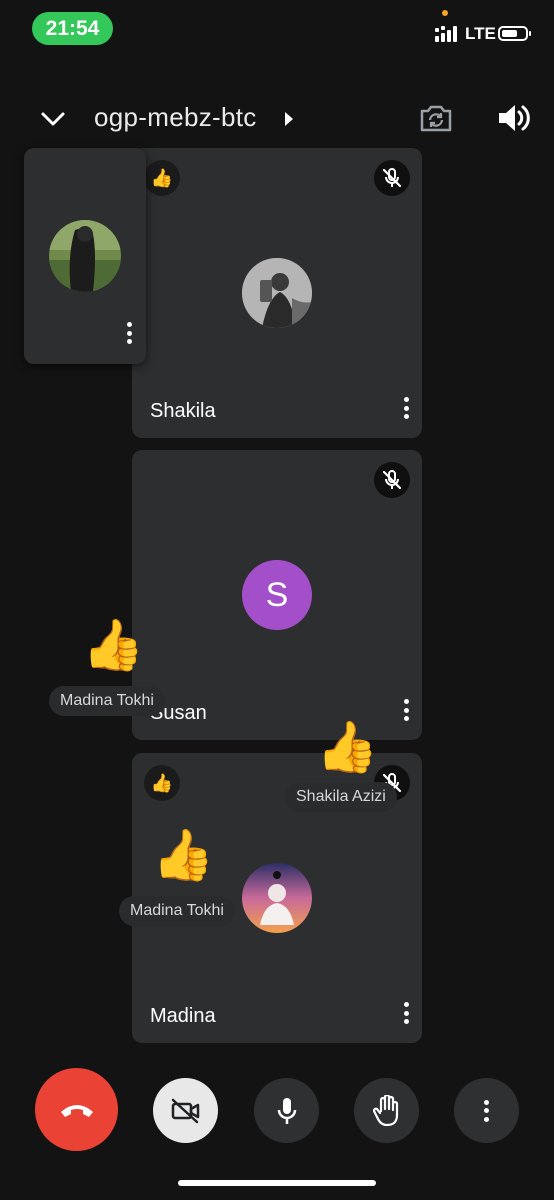  What do you see at coordinates (436, 118) in the screenshot?
I see `flip-camera-icon` at bounding box center [436, 118].